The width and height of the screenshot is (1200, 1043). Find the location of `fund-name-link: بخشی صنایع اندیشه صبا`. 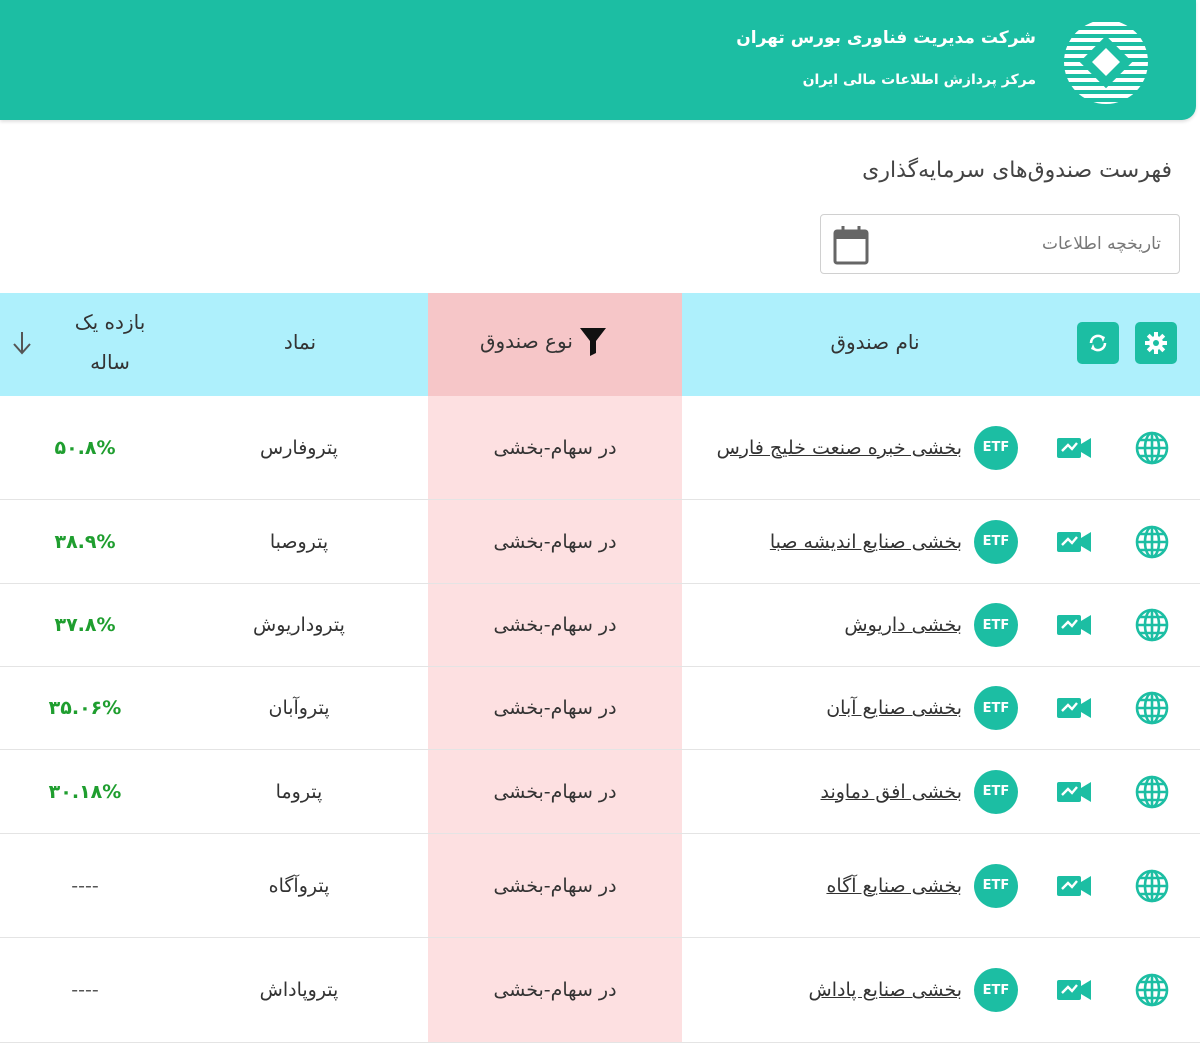

fund-name-link: بخشی صنایع اندیشه صبا is located at coordinates (827, 542).